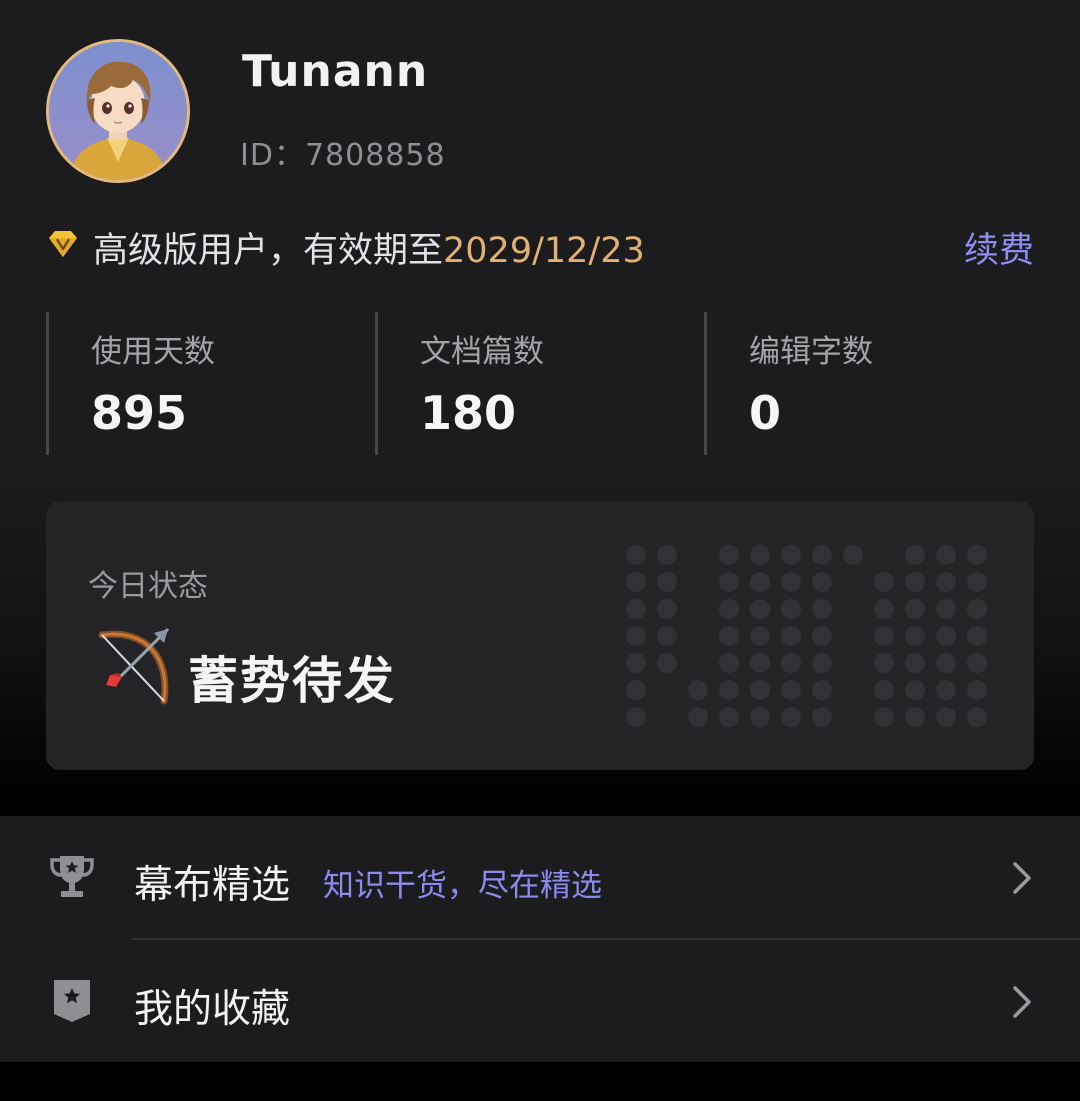 Image resolution: width=1080 pixels, height=1101 pixels. I want to click on bow-and-arrow-emoji, so click(134, 666).